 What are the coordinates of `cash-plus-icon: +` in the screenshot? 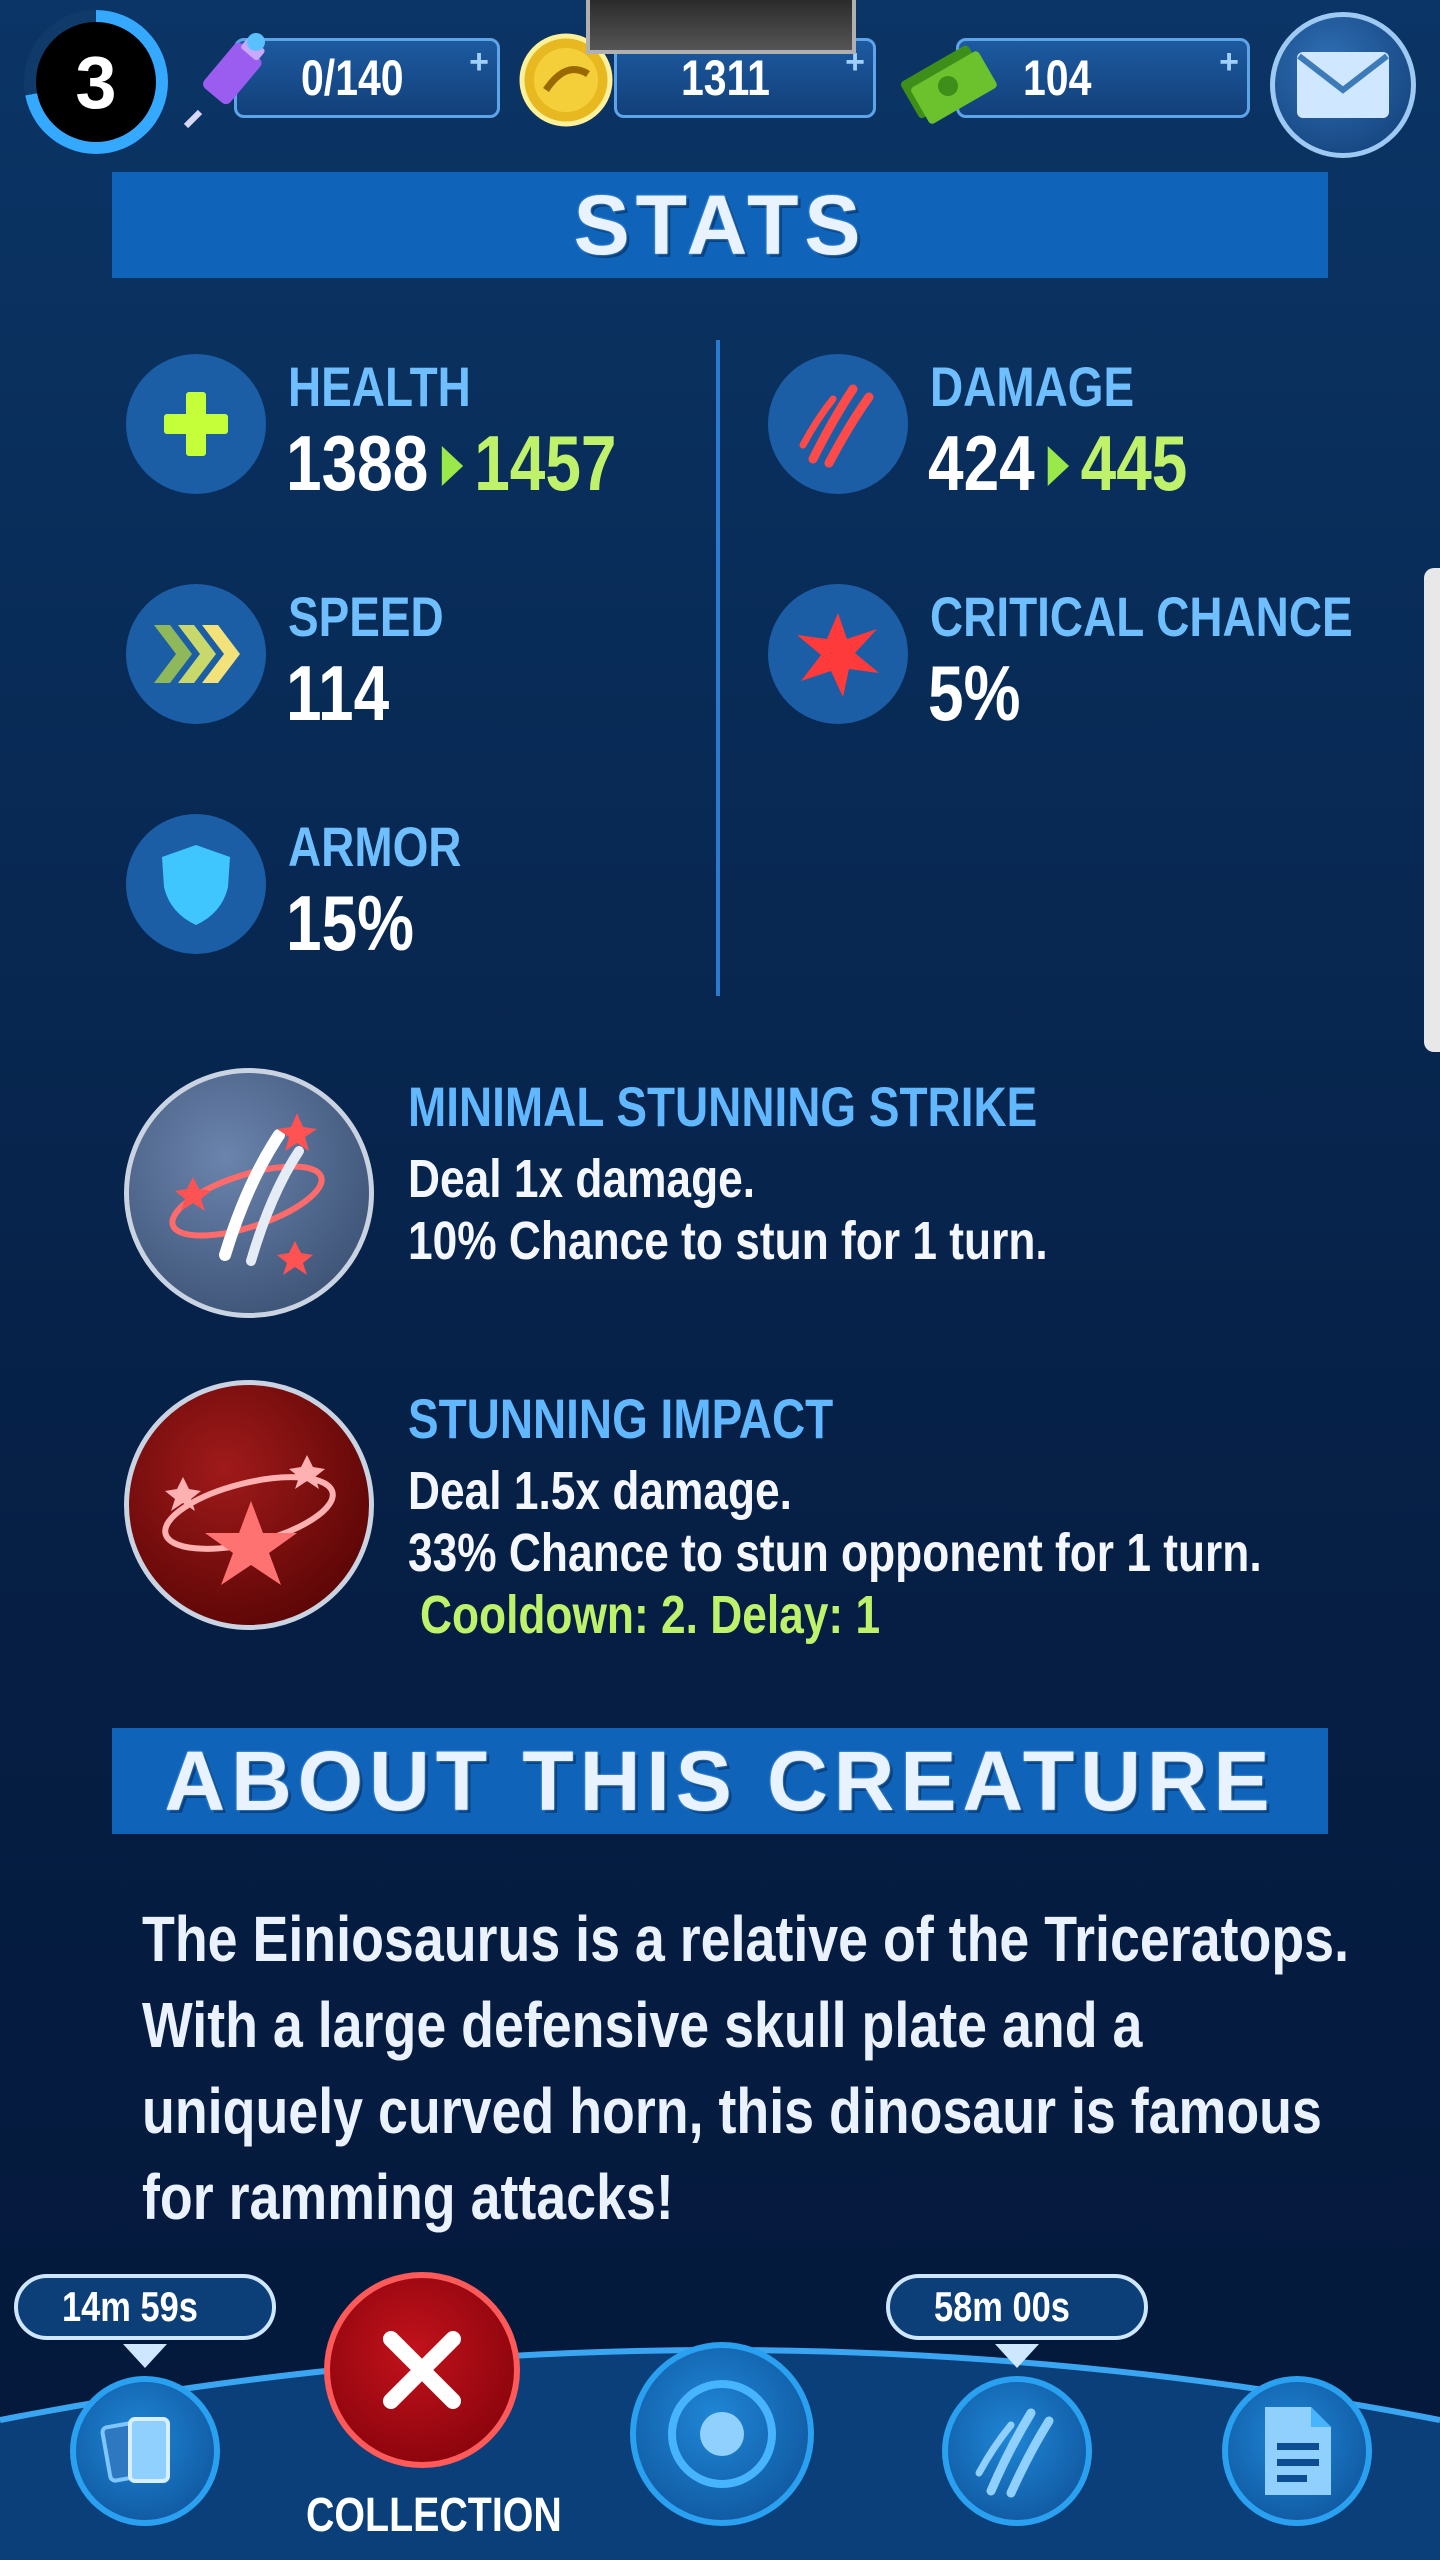 It's located at (1229, 62).